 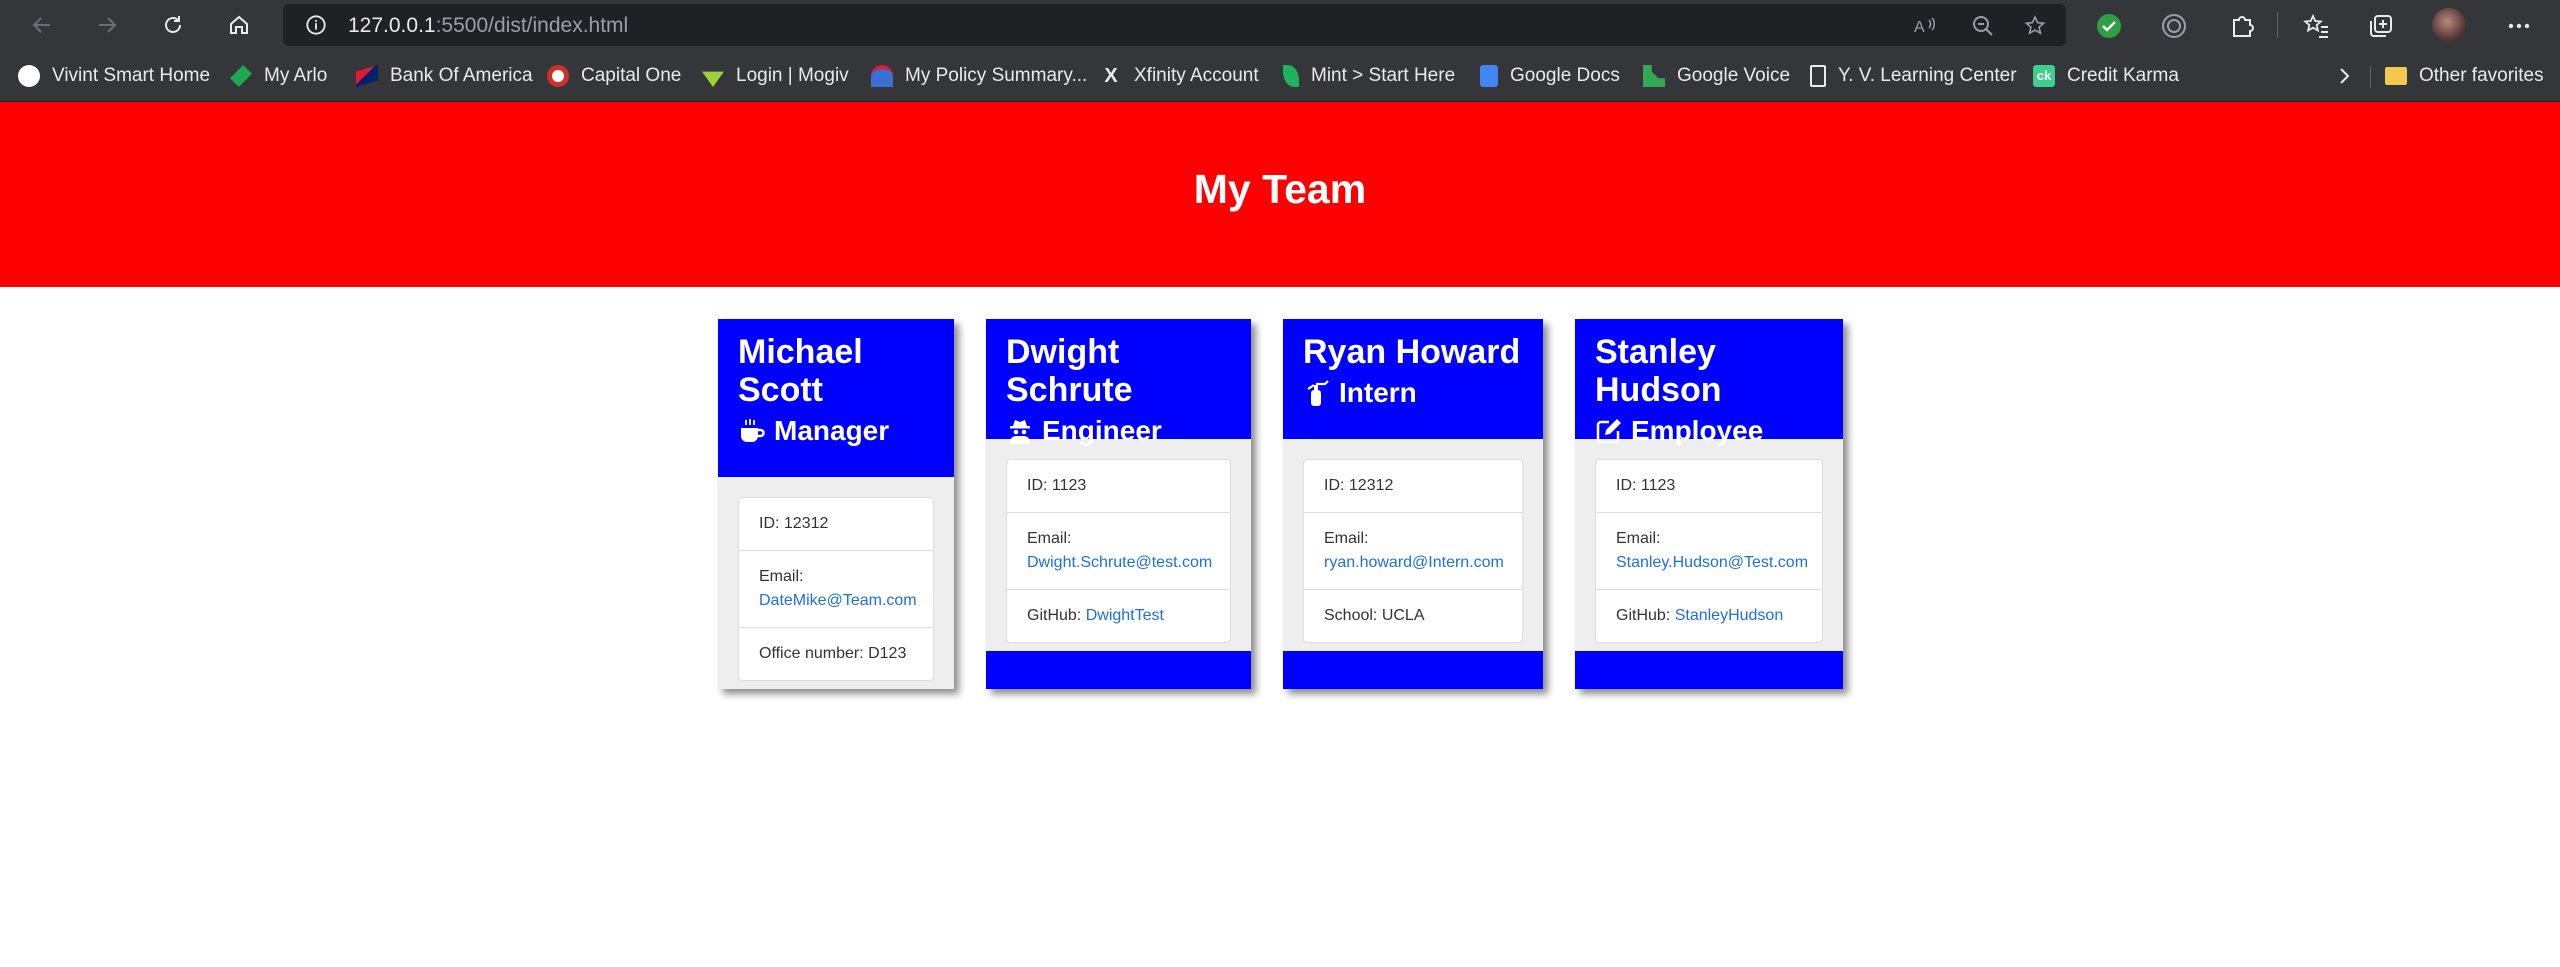 What do you see at coordinates (2174, 26) in the screenshot?
I see `extension-fingerprint-icon` at bounding box center [2174, 26].